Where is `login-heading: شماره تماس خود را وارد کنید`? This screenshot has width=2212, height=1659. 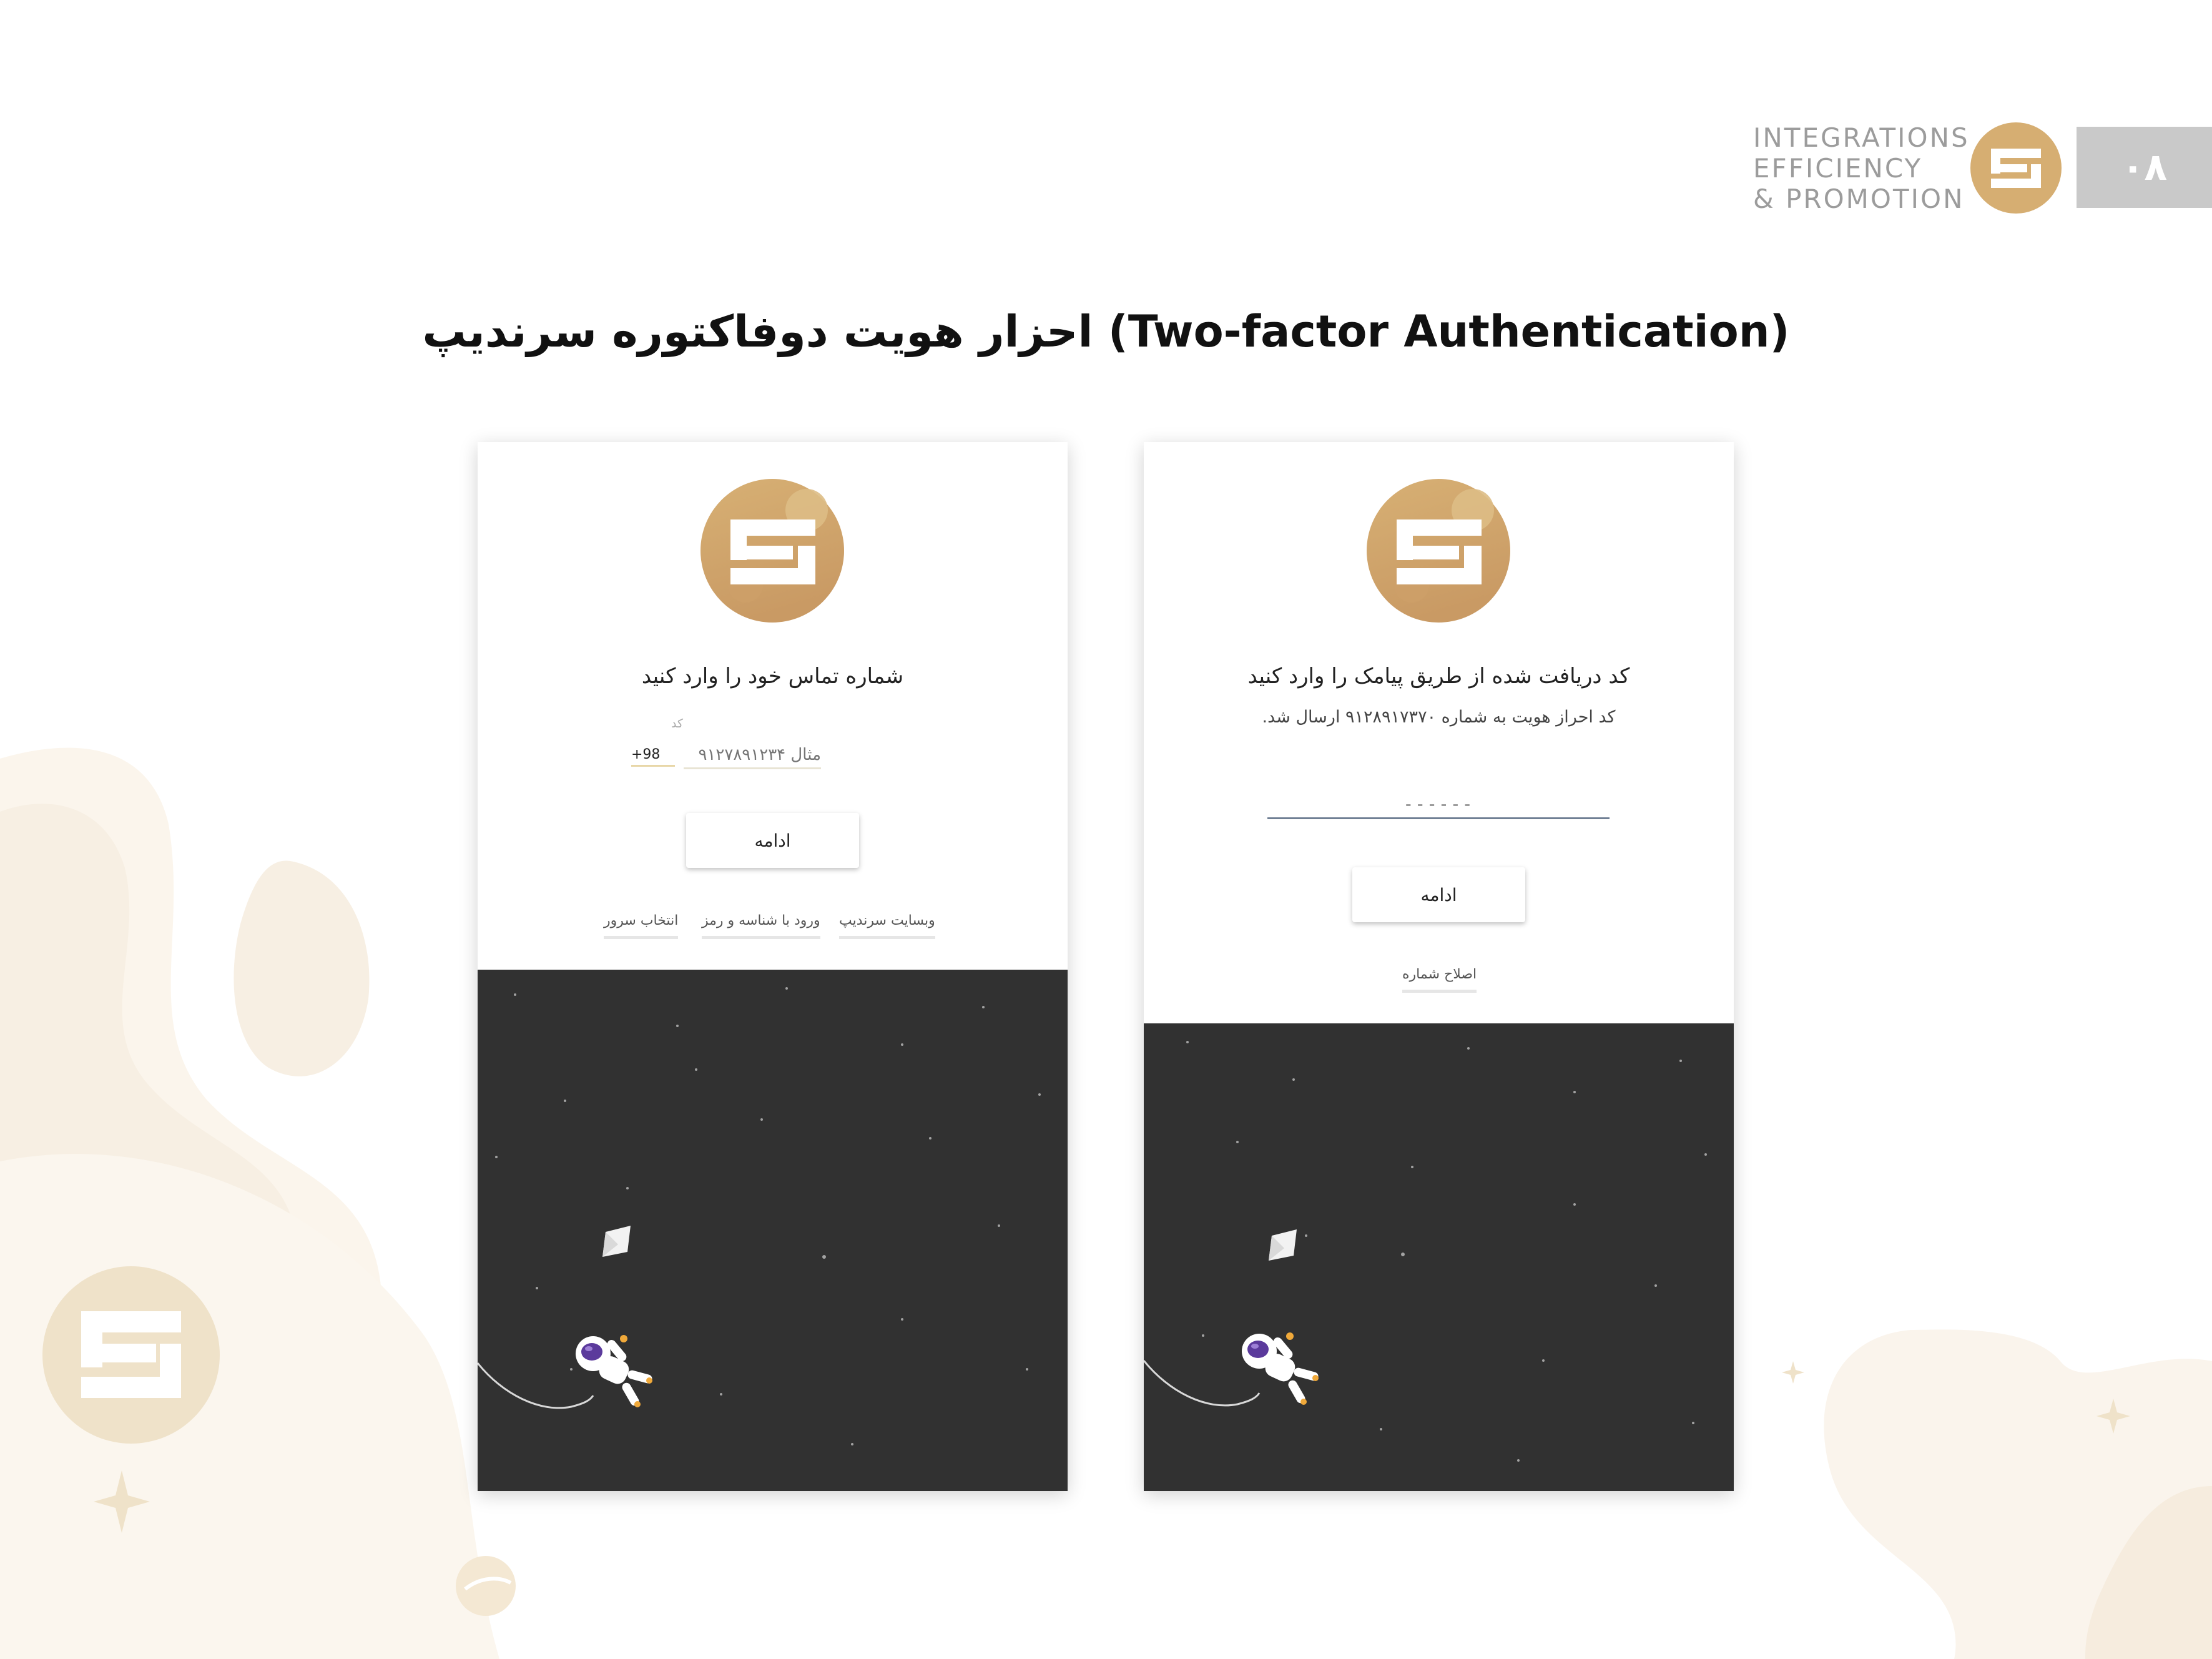
login-heading: شماره تماس خود را وارد کنید is located at coordinates (772, 676).